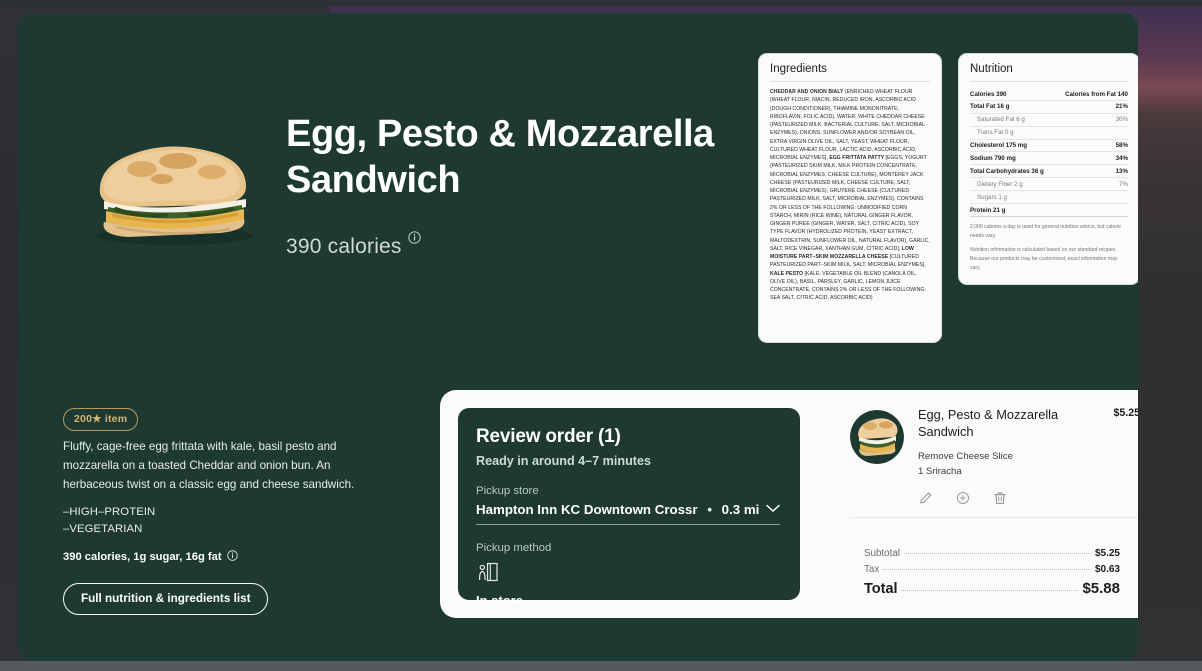 Image resolution: width=1202 pixels, height=671 pixels. What do you see at coordinates (1121, 107) in the screenshot?
I see `nutrition-row-value: 21%` at bounding box center [1121, 107].